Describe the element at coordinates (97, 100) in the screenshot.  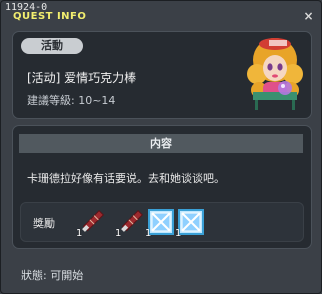
I see `recommended-level-value: 10~14` at that location.